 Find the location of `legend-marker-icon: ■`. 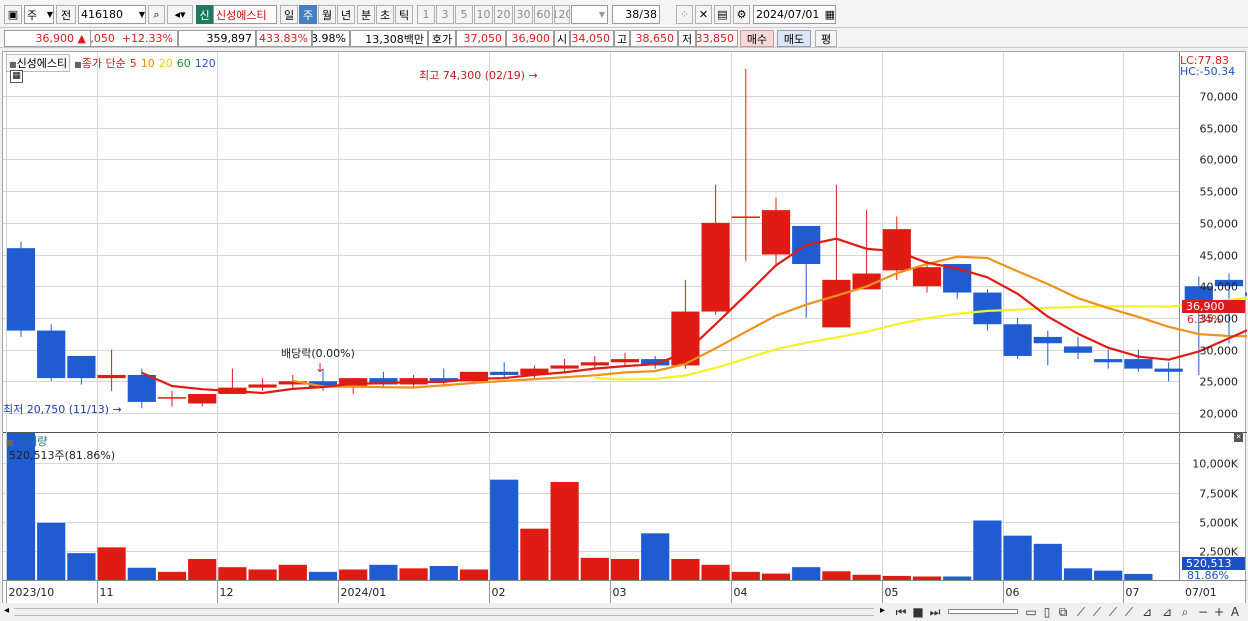

legend-marker-icon: ■ is located at coordinates (10, 442).